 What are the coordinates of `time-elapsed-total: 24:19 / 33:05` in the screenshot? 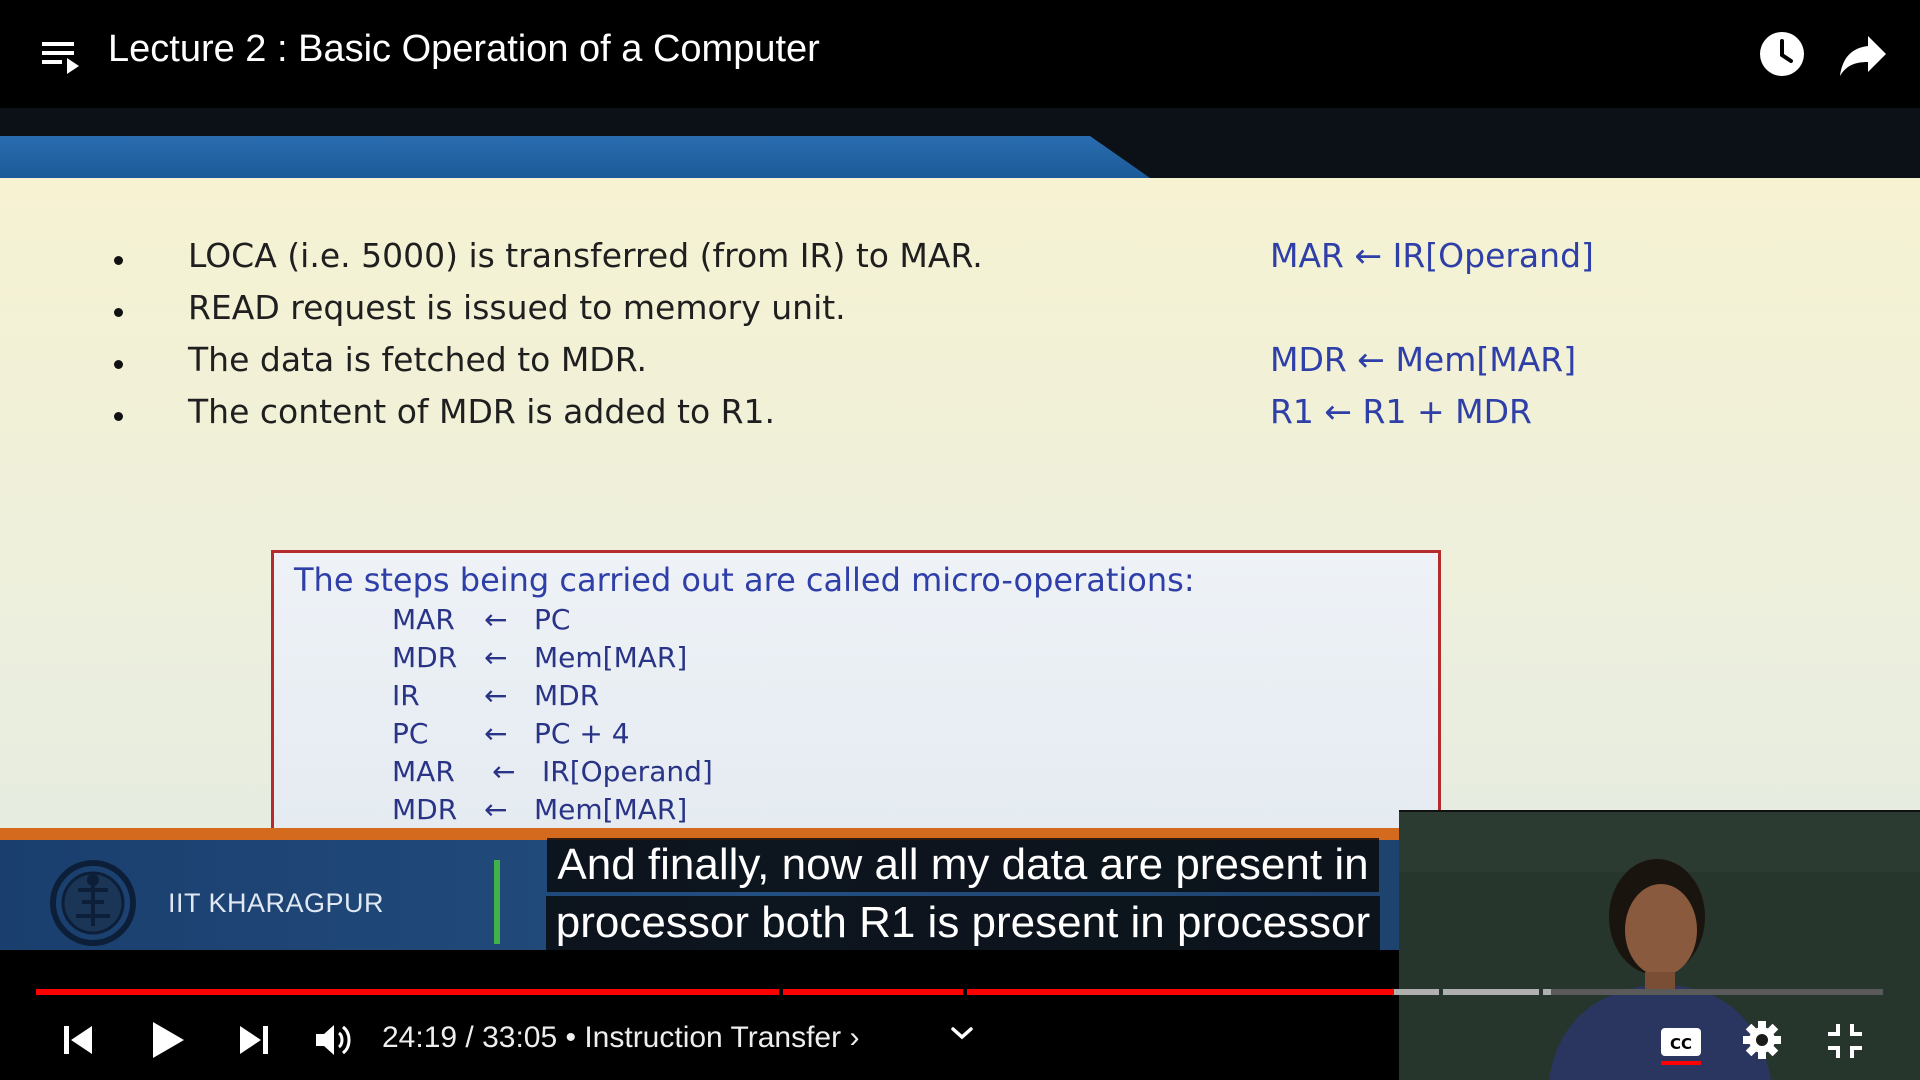 It's located at (470, 1037).